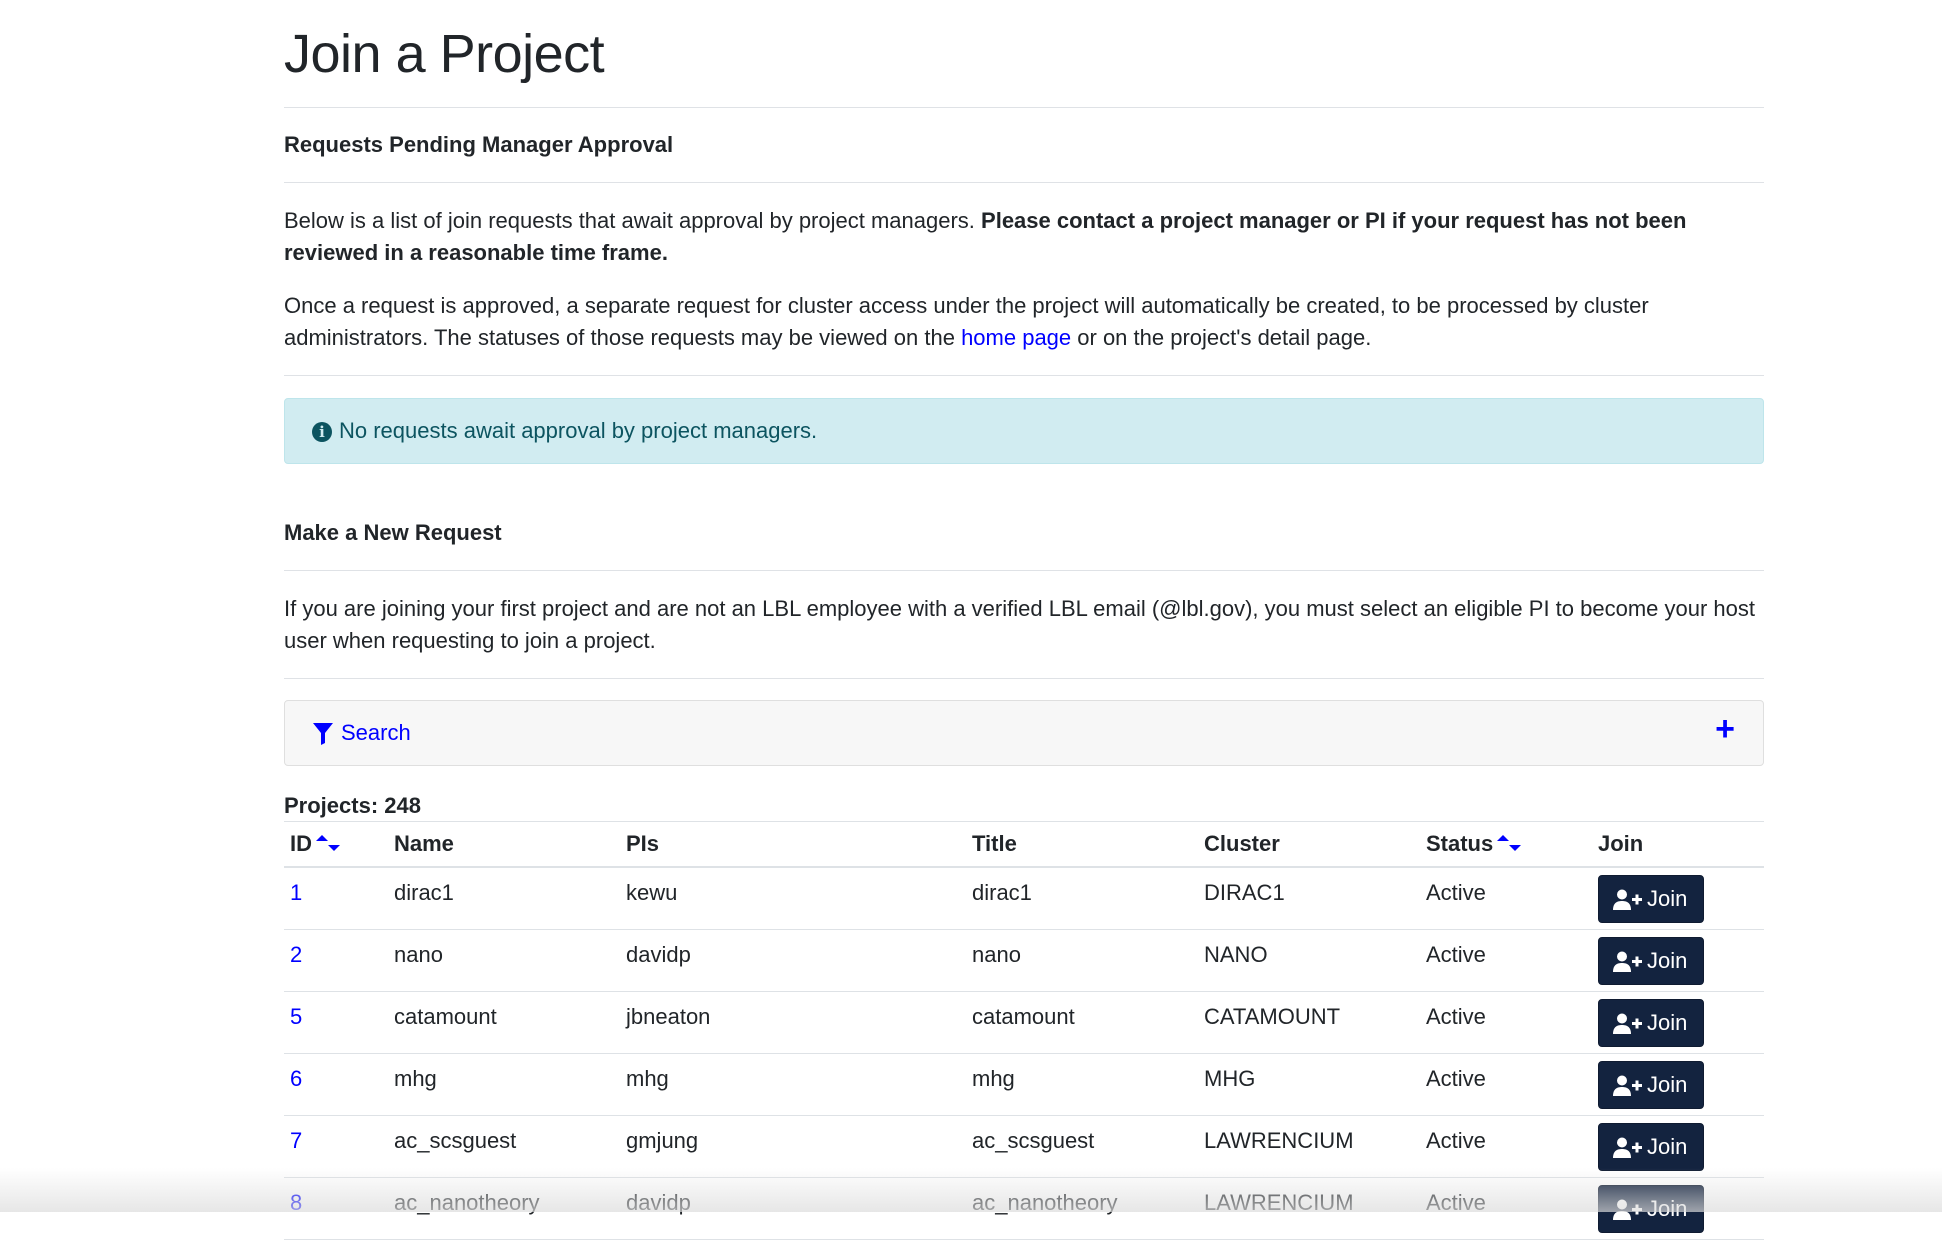 Image resolution: width=1942 pixels, height=1240 pixels. What do you see at coordinates (336, 1208) in the screenshot?
I see `project-id-cell: 8` at bounding box center [336, 1208].